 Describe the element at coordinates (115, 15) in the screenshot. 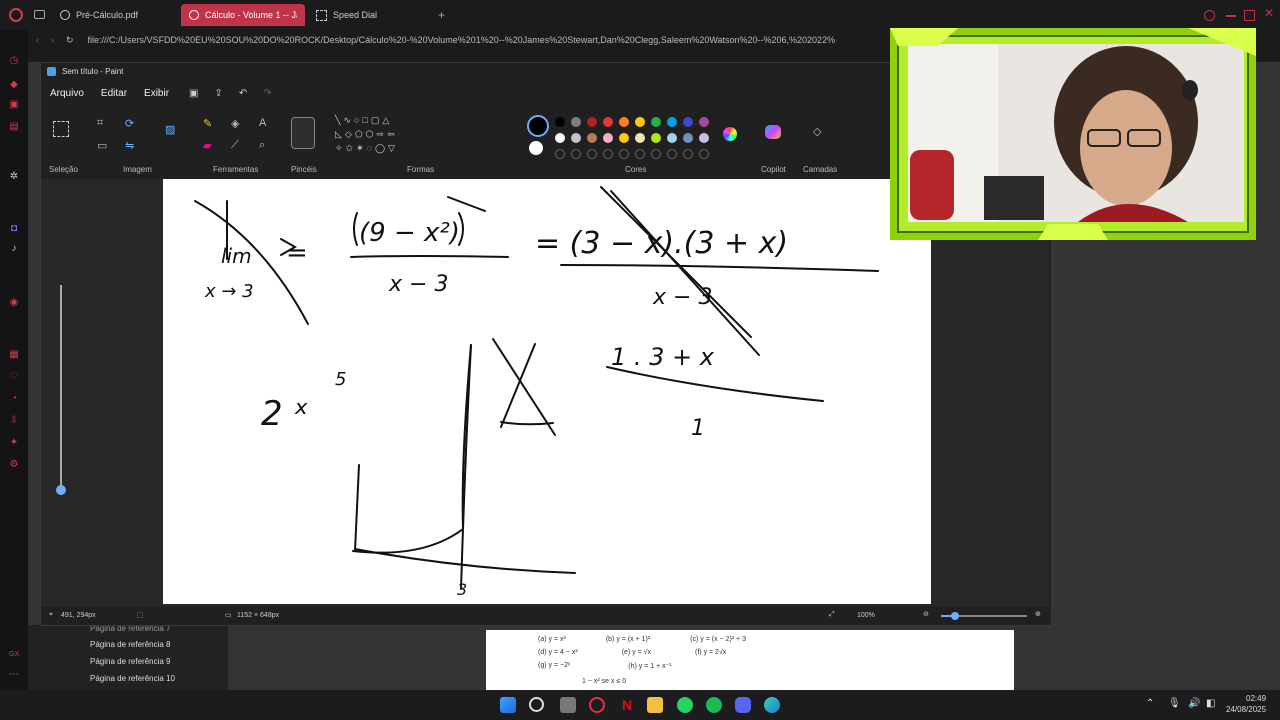

I see `tab-pre-calculo: Pré-Cálculo.pdf` at that location.